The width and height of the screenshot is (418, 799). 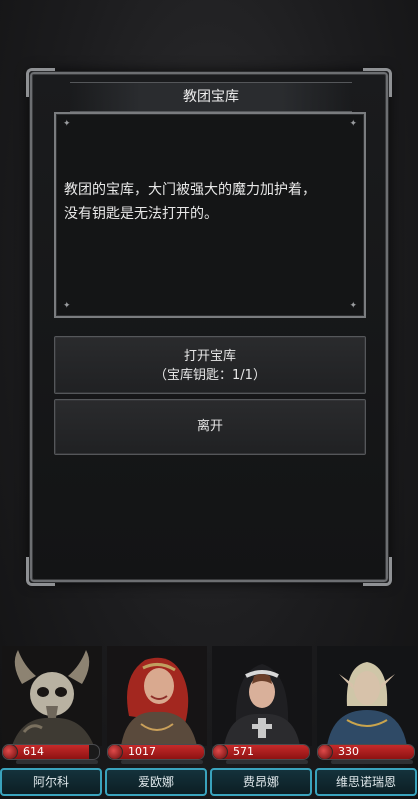 What do you see at coordinates (367, 696) in the screenshot?
I see `portrait-elf-mage` at bounding box center [367, 696].